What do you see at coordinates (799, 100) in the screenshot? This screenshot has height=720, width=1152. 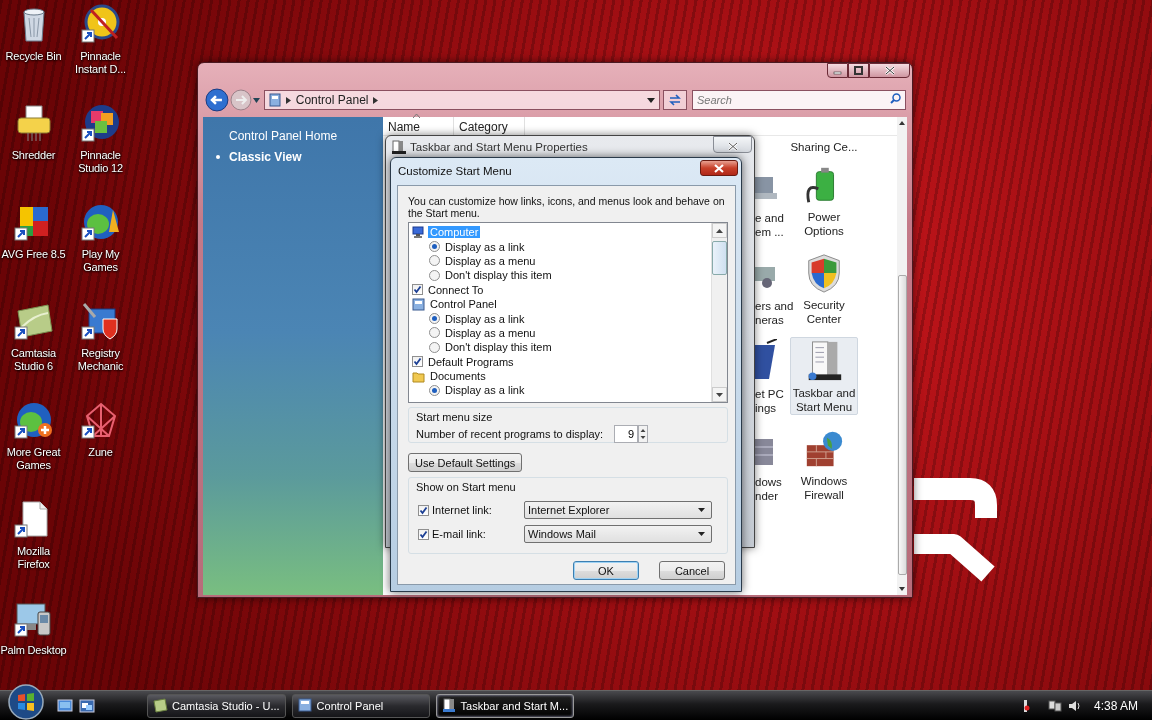 I see `search-field: Search` at bounding box center [799, 100].